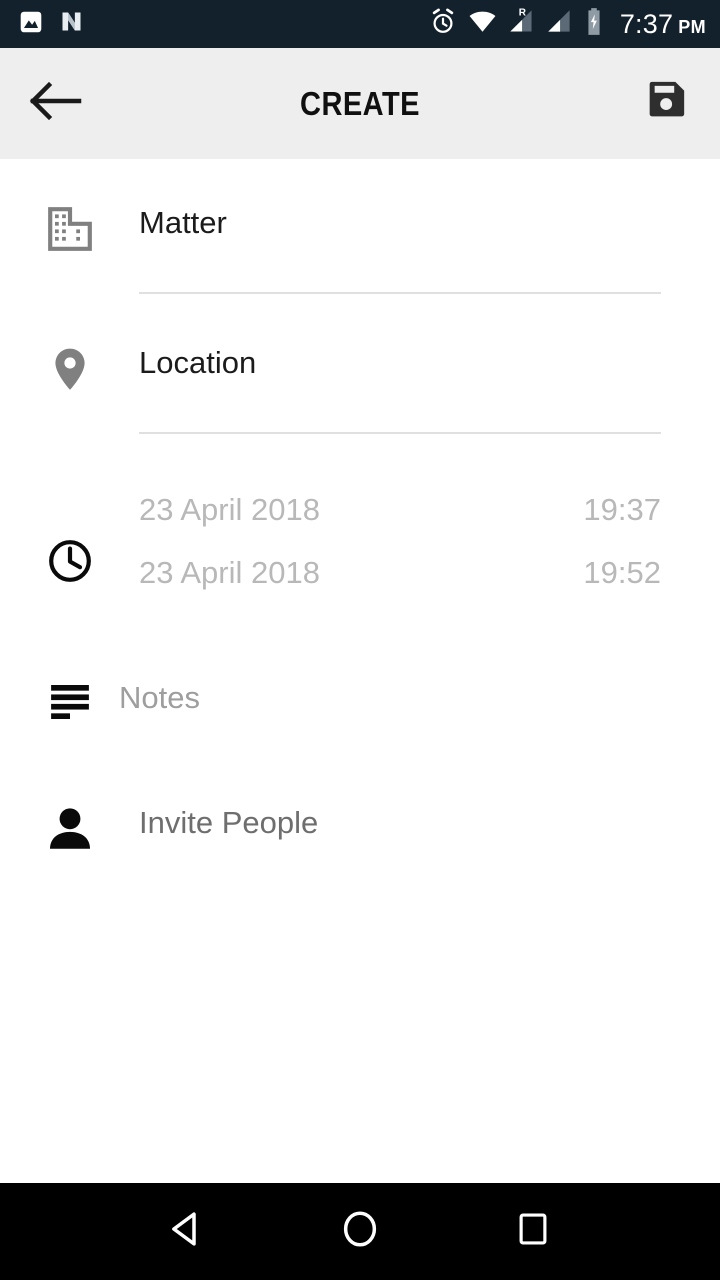 This screenshot has width=720, height=1280. What do you see at coordinates (622, 510) in the screenshot?
I see `start-time: 19:37` at bounding box center [622, 510].